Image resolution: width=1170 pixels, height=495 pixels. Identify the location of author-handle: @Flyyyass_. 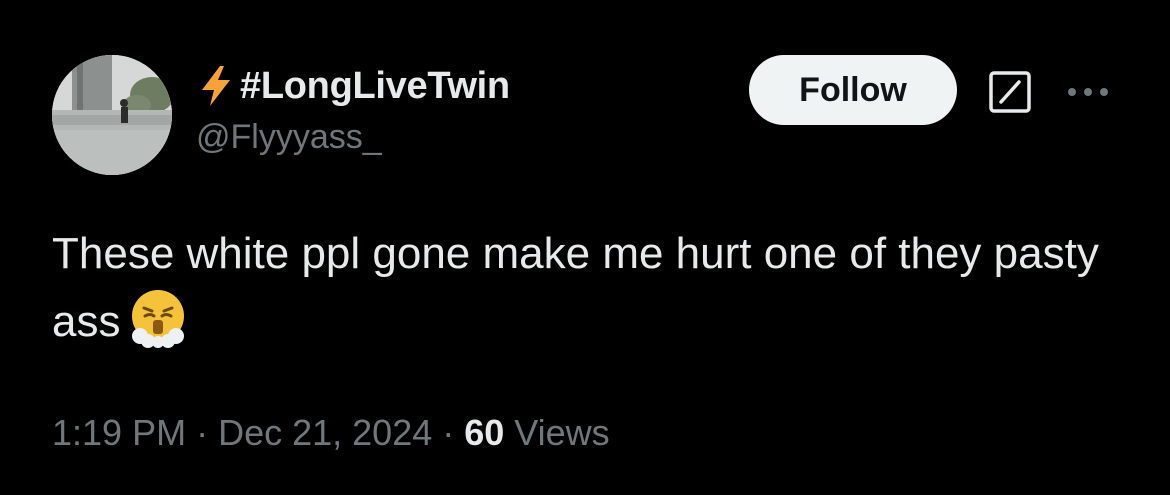
(289, 137).